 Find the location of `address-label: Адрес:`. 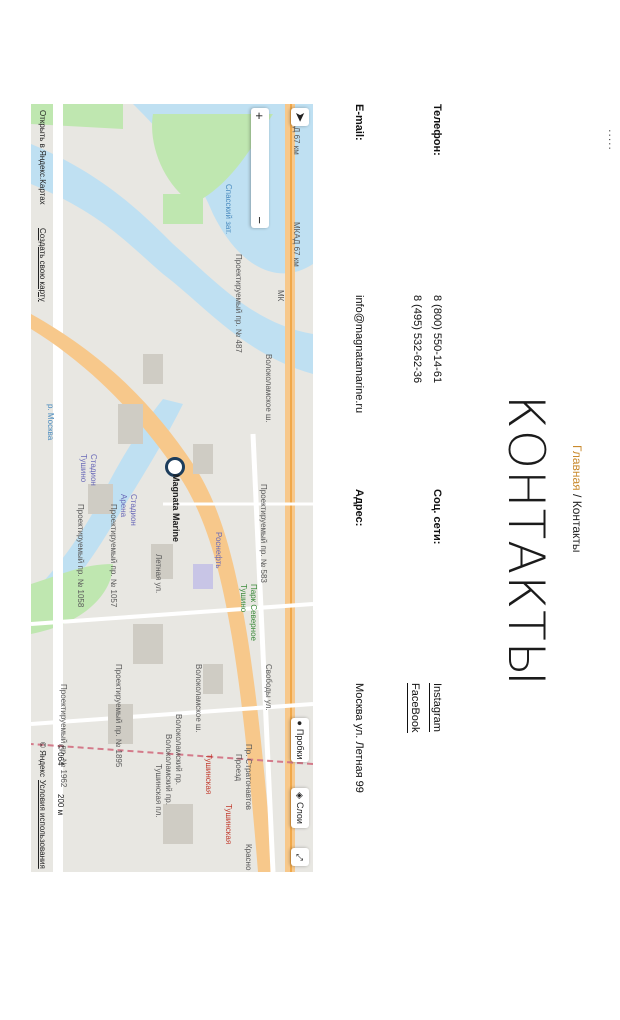

address-label: Адрес: is located at coordinates (359, 508).